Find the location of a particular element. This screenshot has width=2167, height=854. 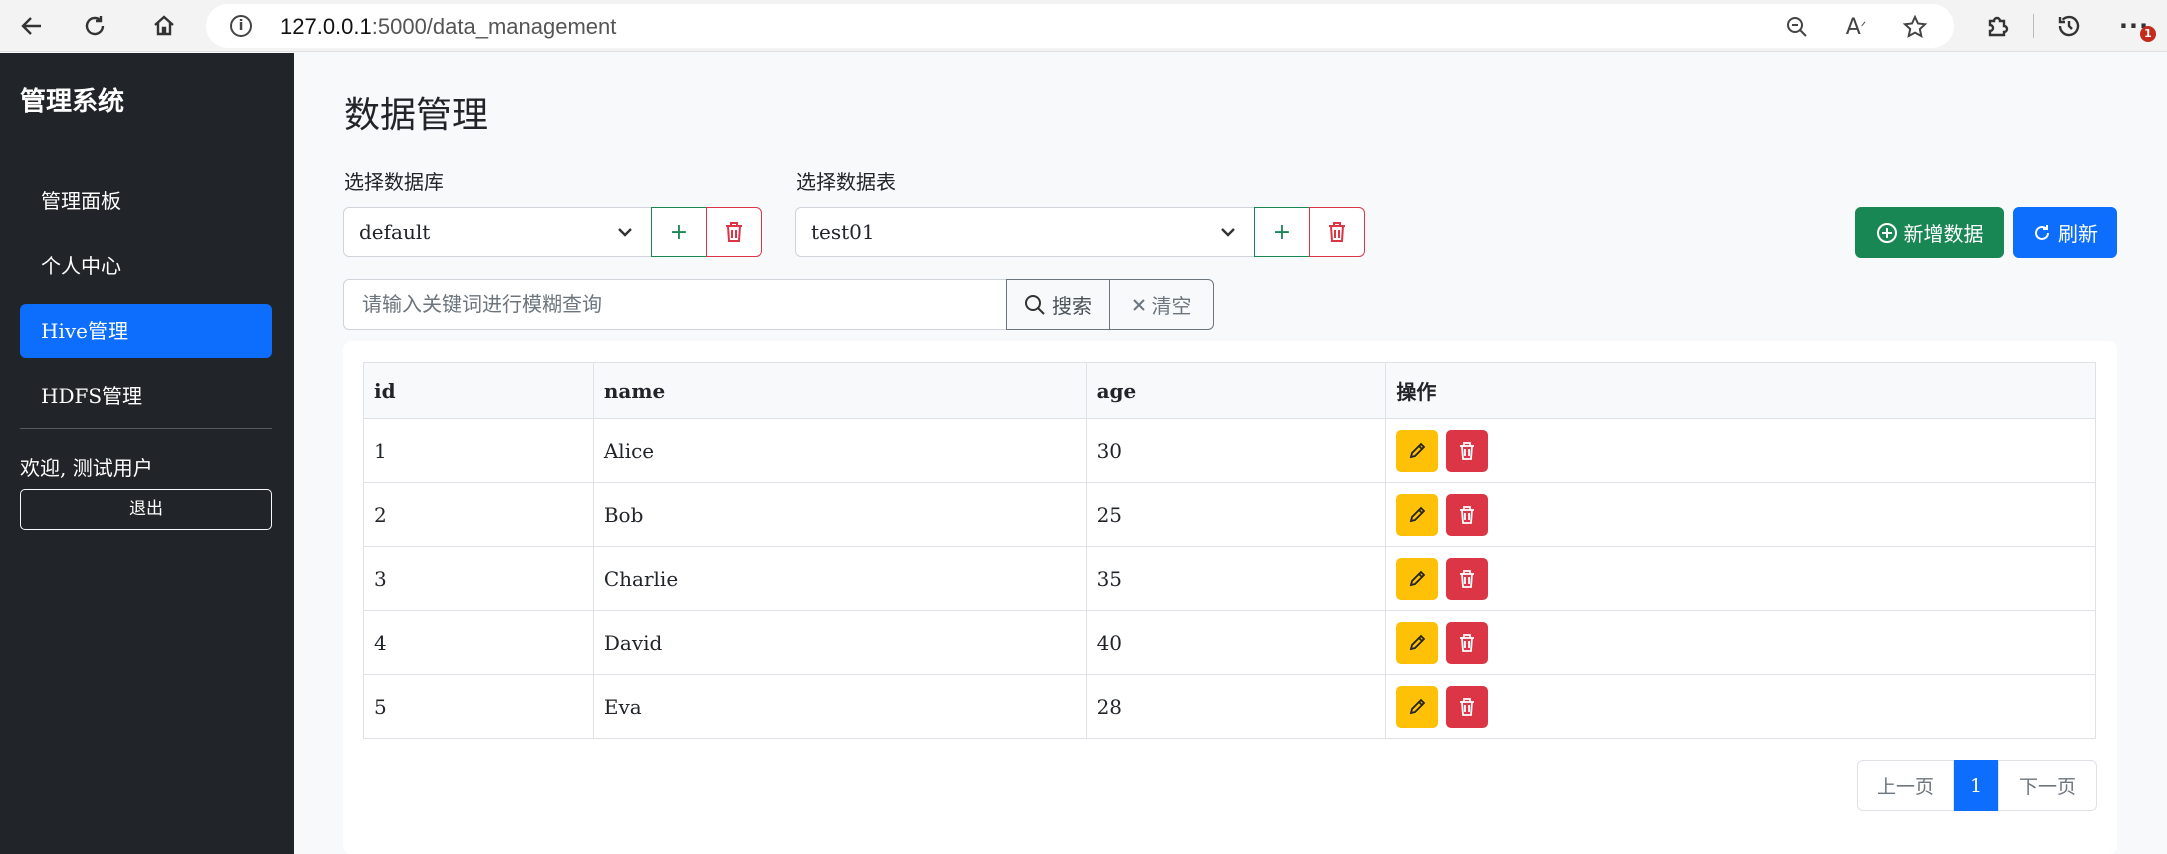

sidebar-item-profile: 个人中心 is located at coordinates (146, 266).